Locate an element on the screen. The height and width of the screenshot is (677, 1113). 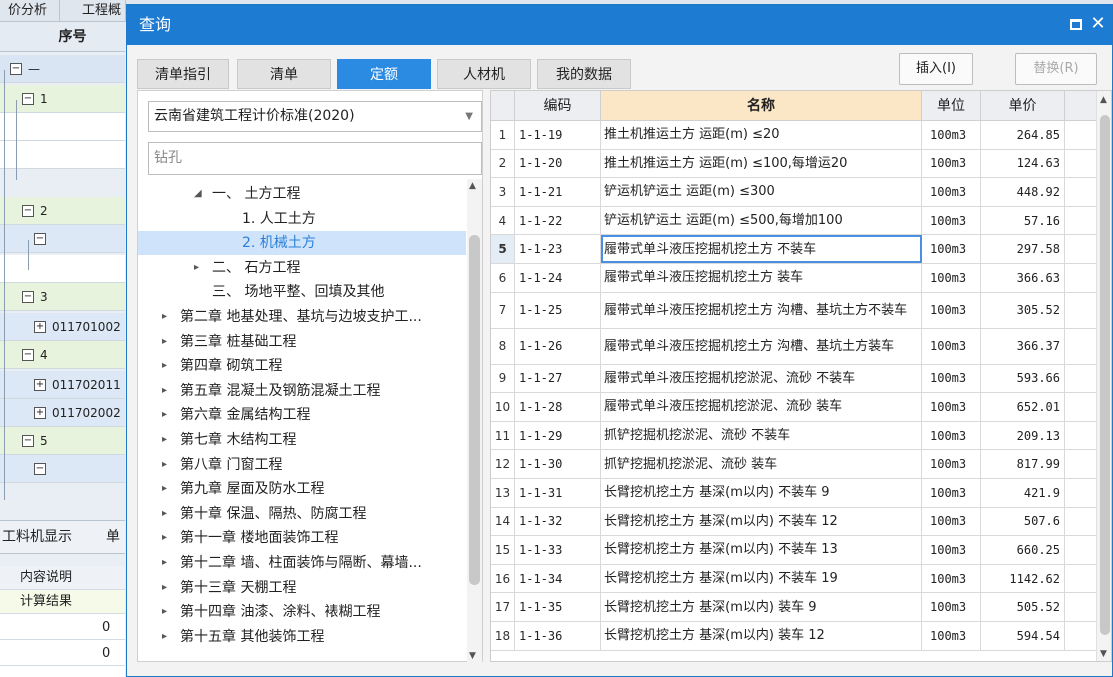
tree-node: ▸ 第八章 门窗工程 is located at coordinates (302, 465).